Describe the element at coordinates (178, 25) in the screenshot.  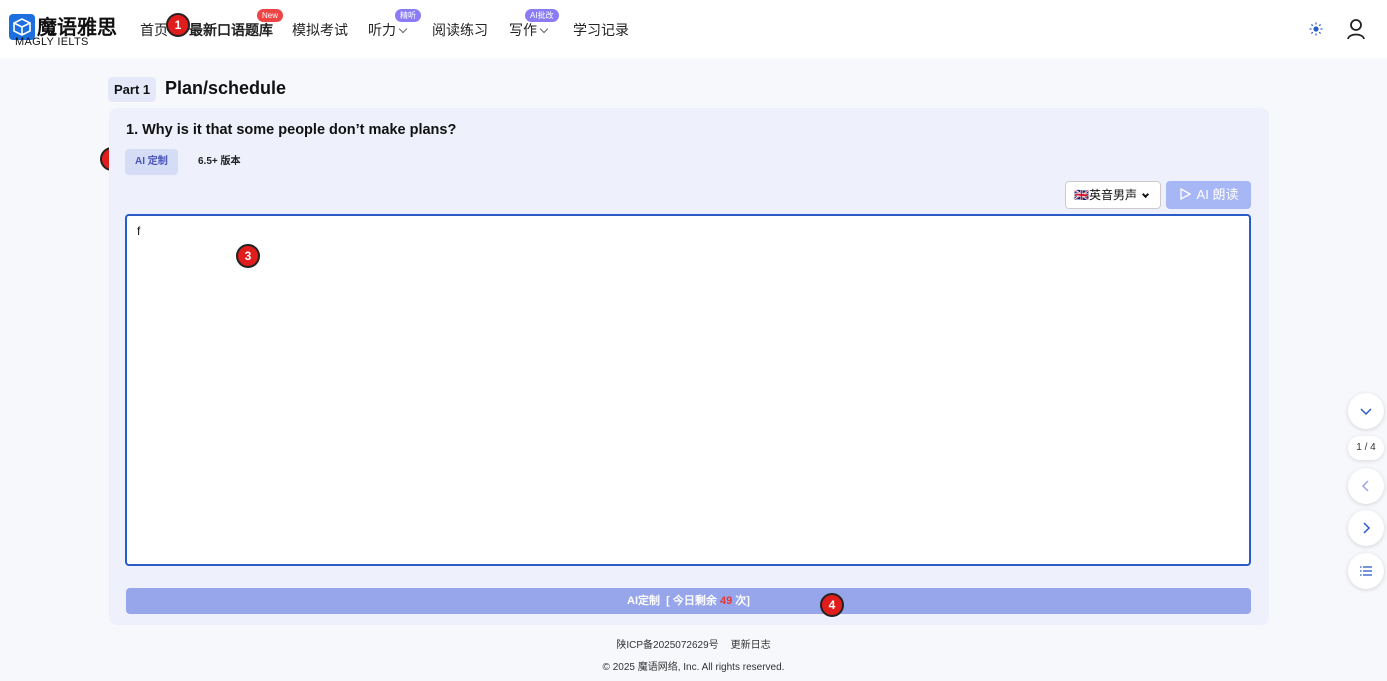
I see `marker-1: 1` at that location.